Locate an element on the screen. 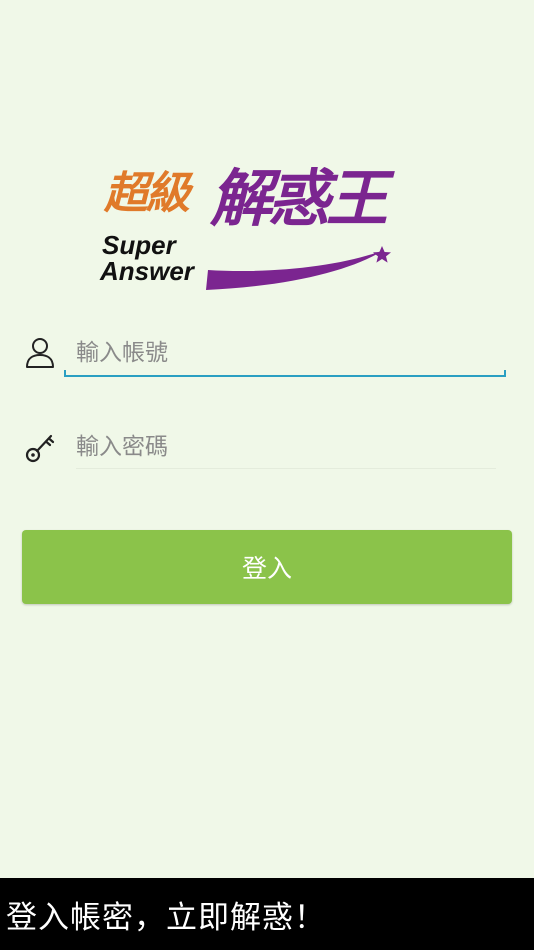  account-input-underline is located at coordinates (285, 373).